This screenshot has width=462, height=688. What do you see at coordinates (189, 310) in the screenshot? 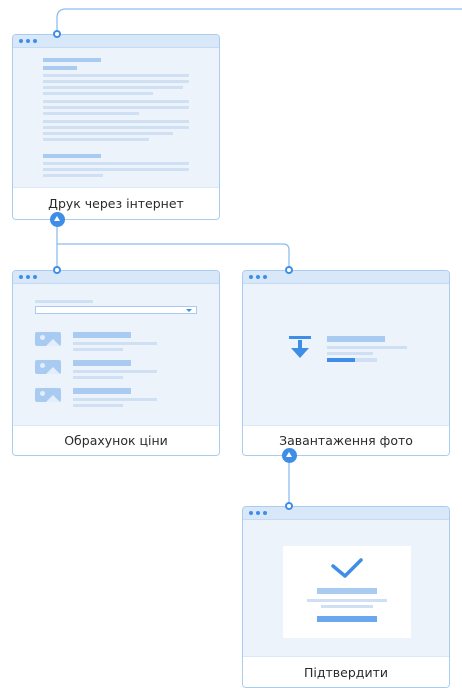
I see `chevron-down-icon` at bounding box center [189, 310].